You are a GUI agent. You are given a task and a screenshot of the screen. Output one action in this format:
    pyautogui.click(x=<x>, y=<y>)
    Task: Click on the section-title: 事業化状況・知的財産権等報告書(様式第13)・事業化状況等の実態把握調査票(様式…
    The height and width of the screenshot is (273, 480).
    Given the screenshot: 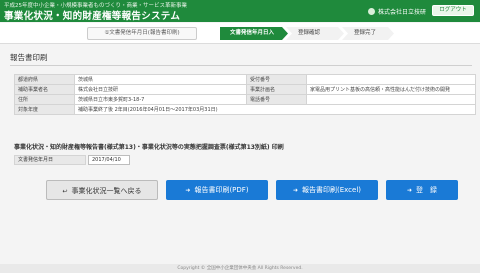 What is the action you would take?
    pyautogui.click(x=149, y=147)
    